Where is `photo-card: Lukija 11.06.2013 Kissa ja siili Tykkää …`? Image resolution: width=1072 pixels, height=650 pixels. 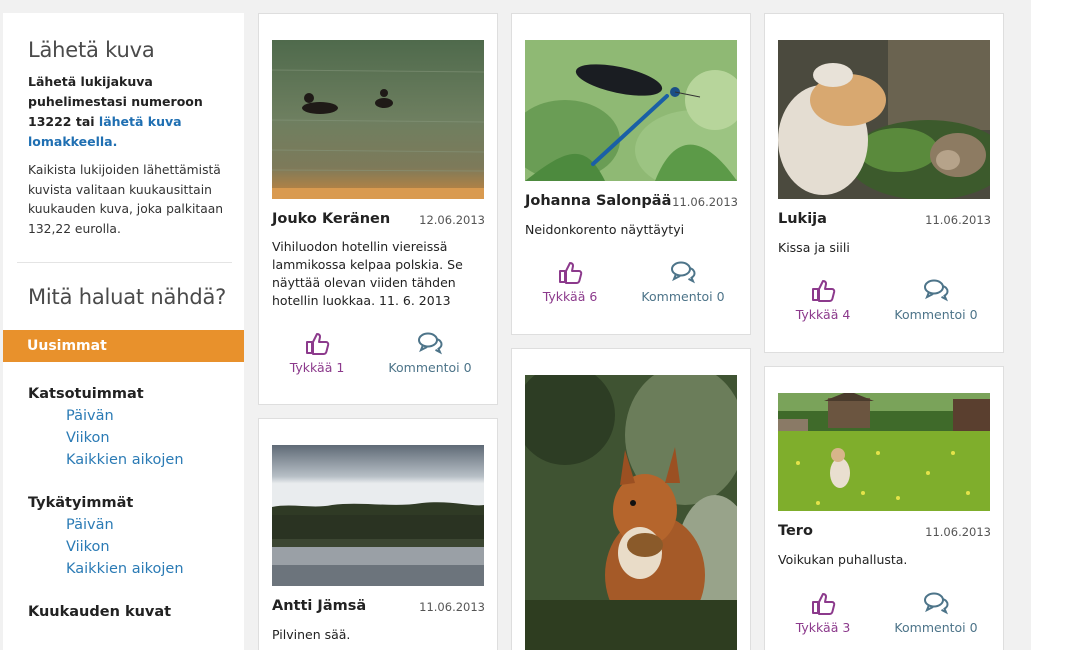
photo-card: Lukija 11.06.2013 Kissa ja siili Tykkää … is located at coordinates (884, 183).